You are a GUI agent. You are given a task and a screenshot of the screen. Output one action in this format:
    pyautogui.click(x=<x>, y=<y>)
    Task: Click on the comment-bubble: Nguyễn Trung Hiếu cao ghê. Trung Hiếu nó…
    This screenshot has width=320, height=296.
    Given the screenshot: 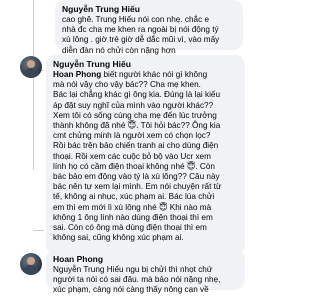 What is the action you would take?
    pyautogui.click(x=149, y=27)
    